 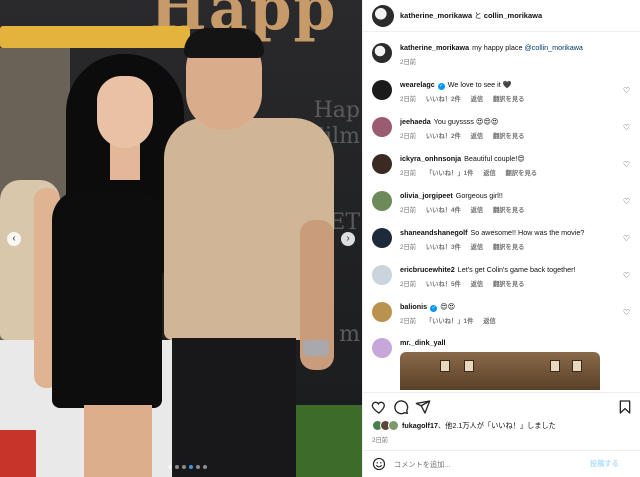 What do you see at coordinates (448, 306) in the screenshot?
I see `comment-body: 😍😍` at bounding box center [448, 306].